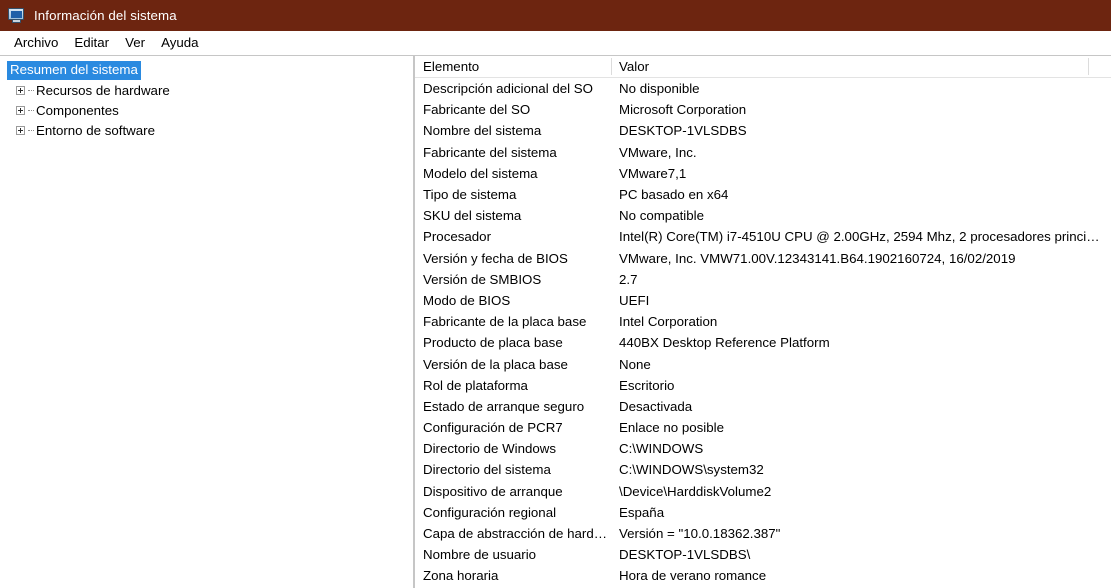 The image size is (1111, 588). Describe the element at coordinates (490, 449) in the screenshot. I see `cell-elemento: Directorio de Windows` at that location.